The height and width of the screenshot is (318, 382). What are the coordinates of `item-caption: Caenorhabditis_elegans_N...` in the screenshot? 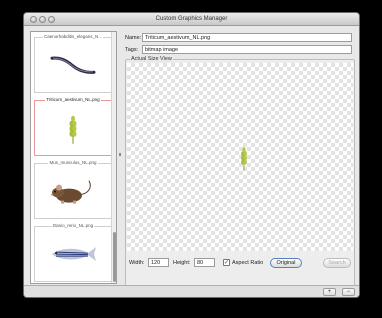 It's located at (73, 36).